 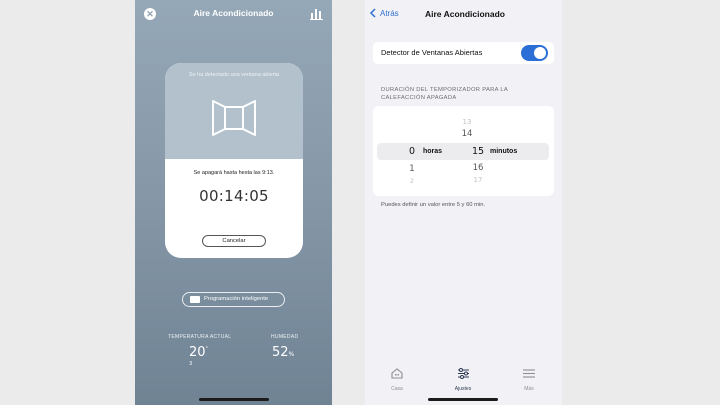 What do you see at coordinates (234, 241) in the screenshot?
I see `cancel-button: Cancelar` at bounding box center [234, 241].